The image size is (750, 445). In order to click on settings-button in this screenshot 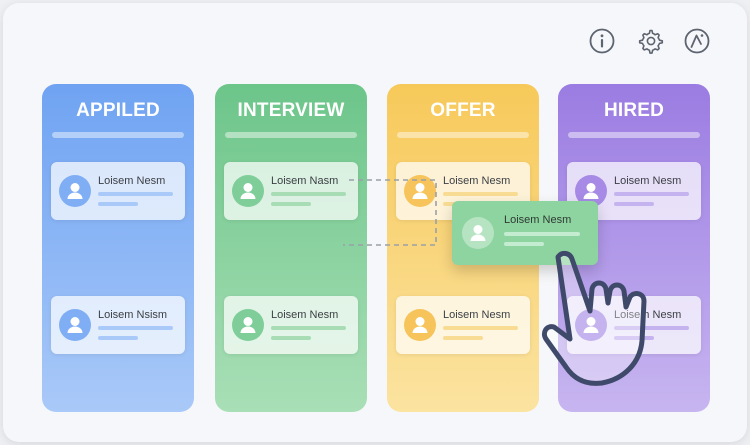, I will do `click(650, 41)`.